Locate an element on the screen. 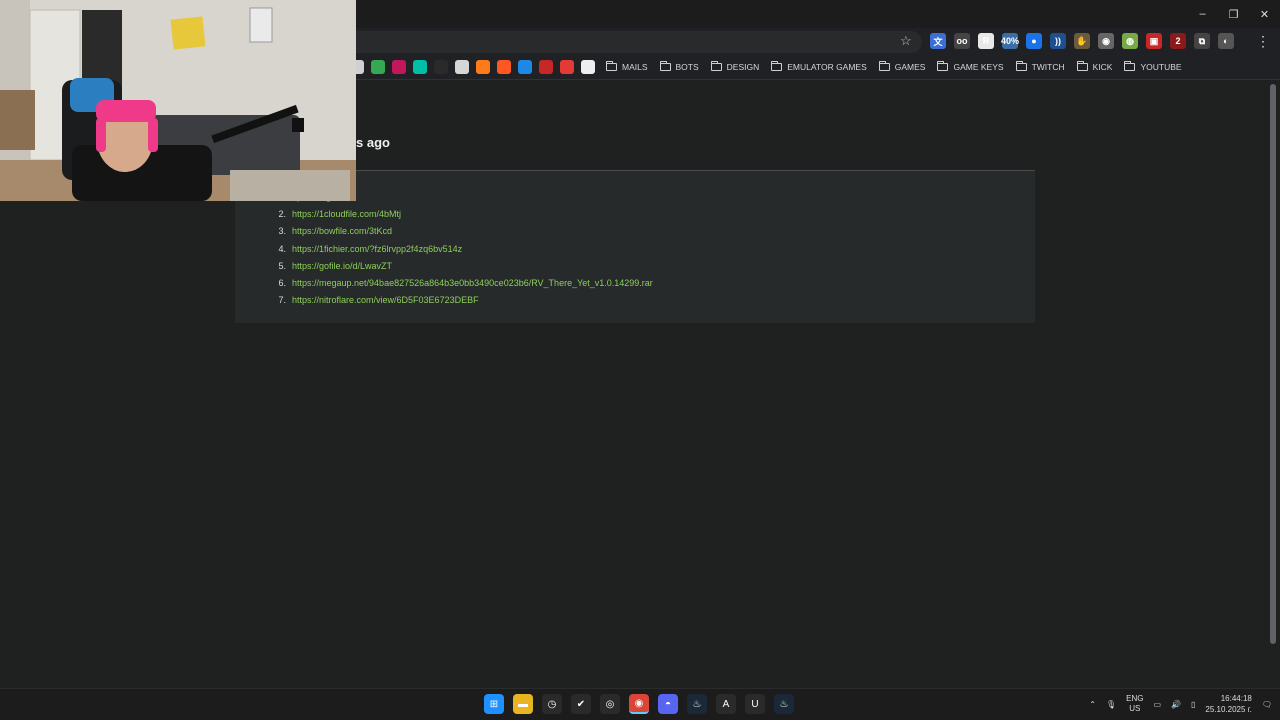 The width and height of the screenshot is (1280, 720). steam2-icon: ♨ is located at coordinates (784, 704).